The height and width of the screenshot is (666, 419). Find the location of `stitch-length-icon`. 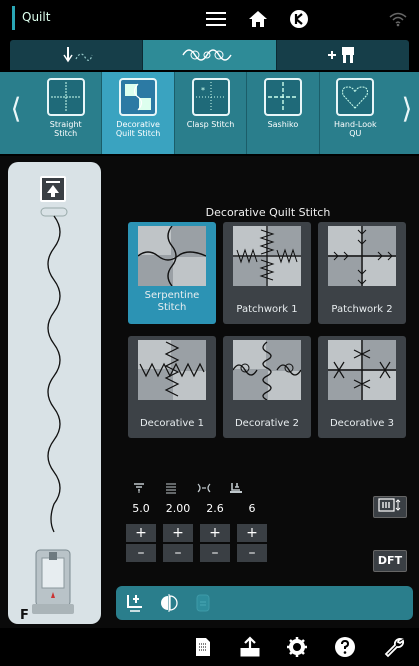

stitch-length-icon is located at coordinates (172, 489).